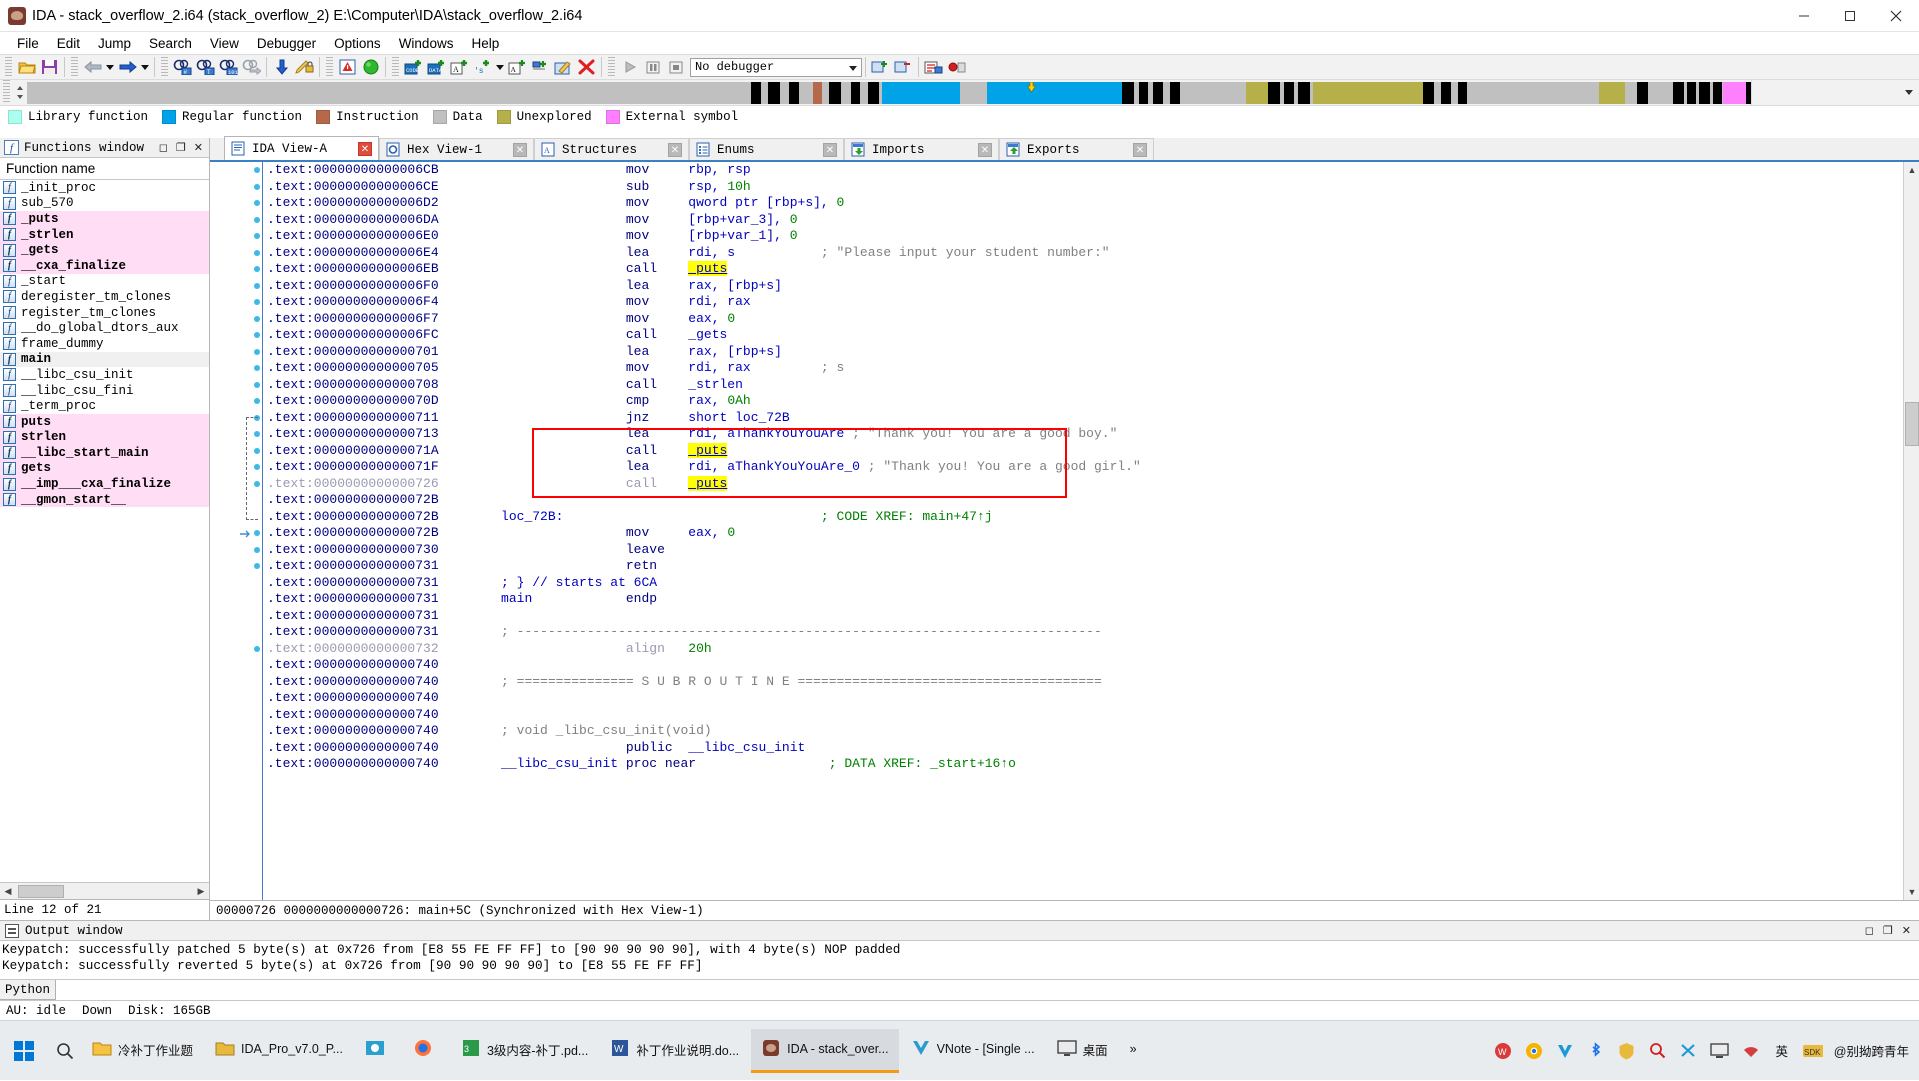 The height and width of the screenshot is (1081, 1919). Describe the element at coordinates (1503, 1051) in the screenshot. I see `wps-icon: W` at that location.